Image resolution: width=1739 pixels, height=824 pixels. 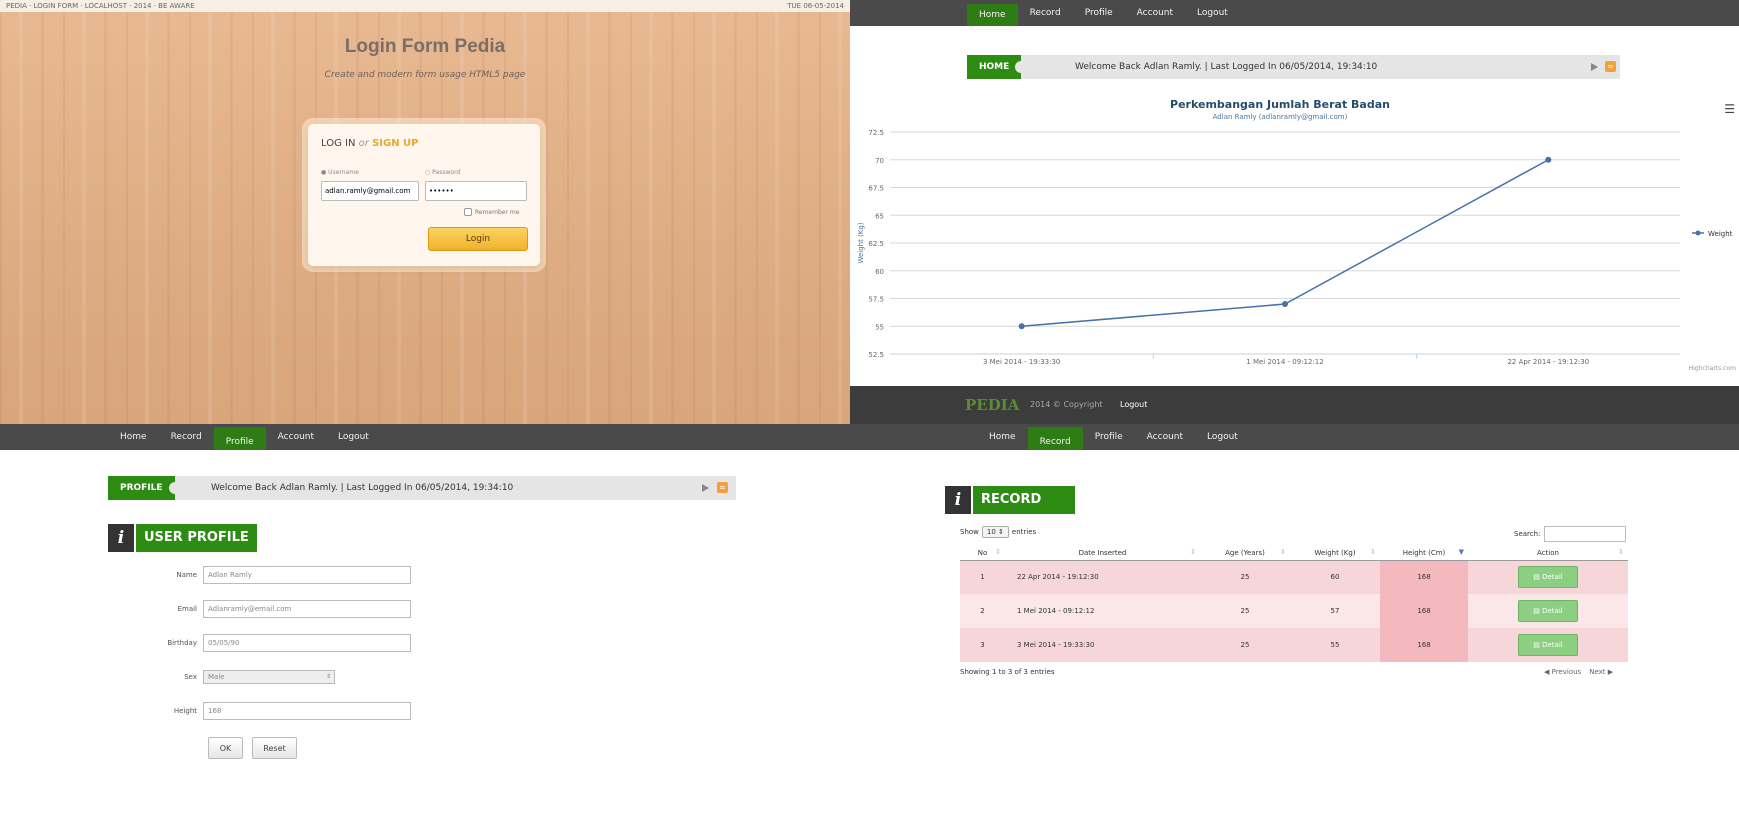 I want to click on search-input, so click(x=1585, y=534).